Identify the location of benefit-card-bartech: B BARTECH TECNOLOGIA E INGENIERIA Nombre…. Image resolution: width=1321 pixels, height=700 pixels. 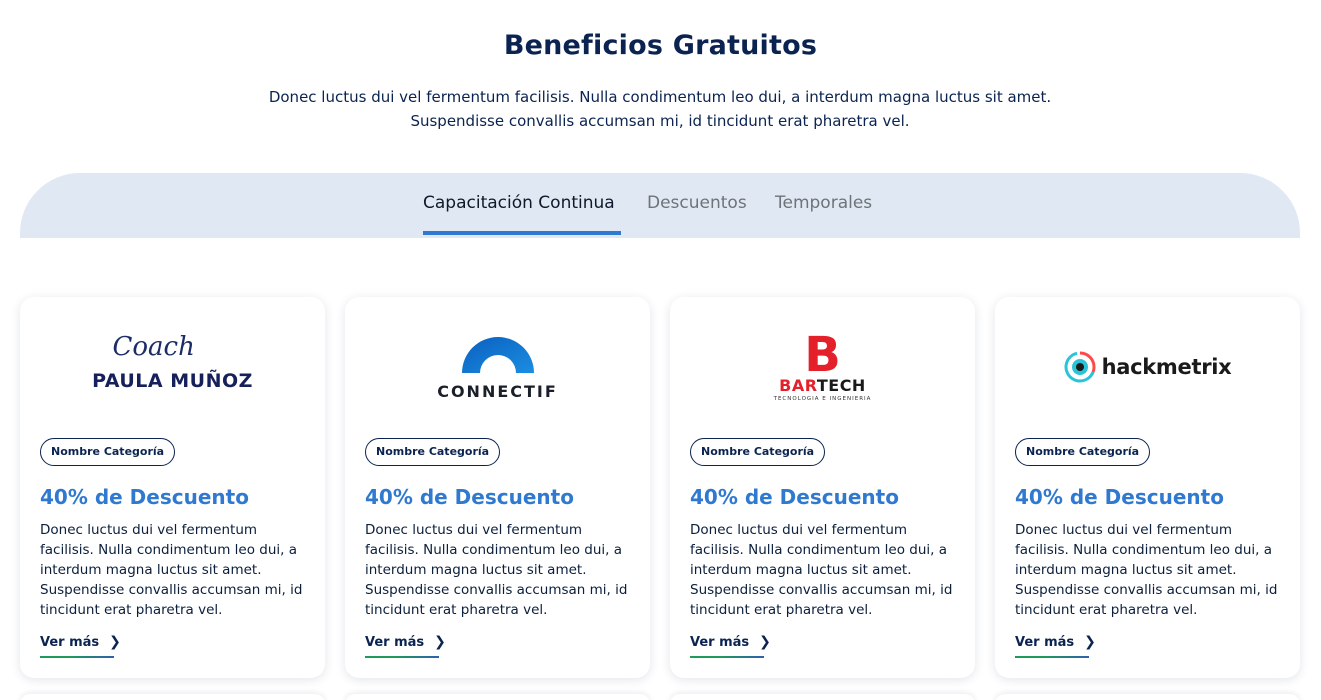
(822, 487).